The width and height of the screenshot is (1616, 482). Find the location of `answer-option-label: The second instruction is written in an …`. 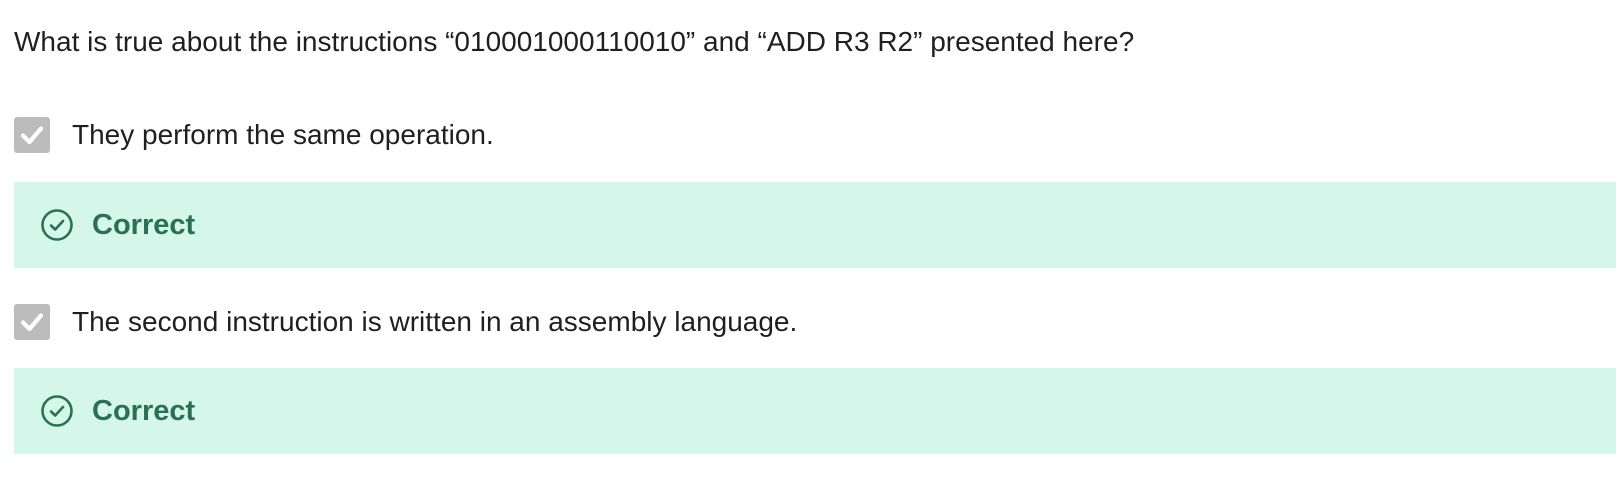

answer-option-label: The second instruction is written in an … is located at coordinates (435, 321).